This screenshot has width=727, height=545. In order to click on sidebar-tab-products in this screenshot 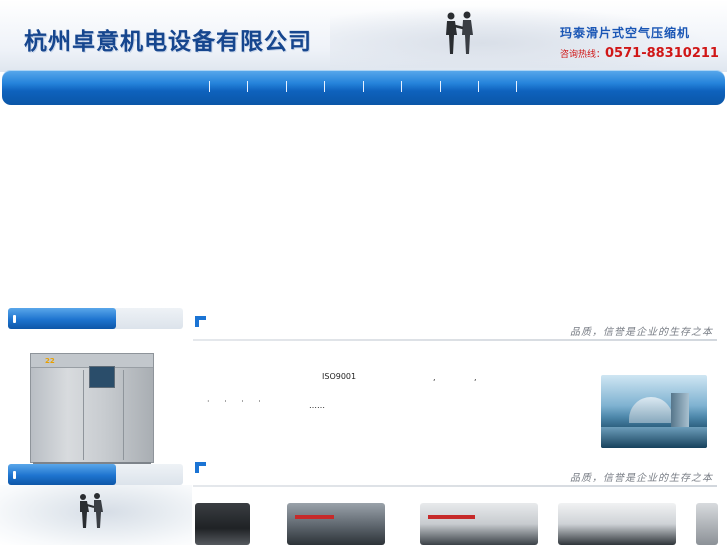, I will do `click(62, 318)`.